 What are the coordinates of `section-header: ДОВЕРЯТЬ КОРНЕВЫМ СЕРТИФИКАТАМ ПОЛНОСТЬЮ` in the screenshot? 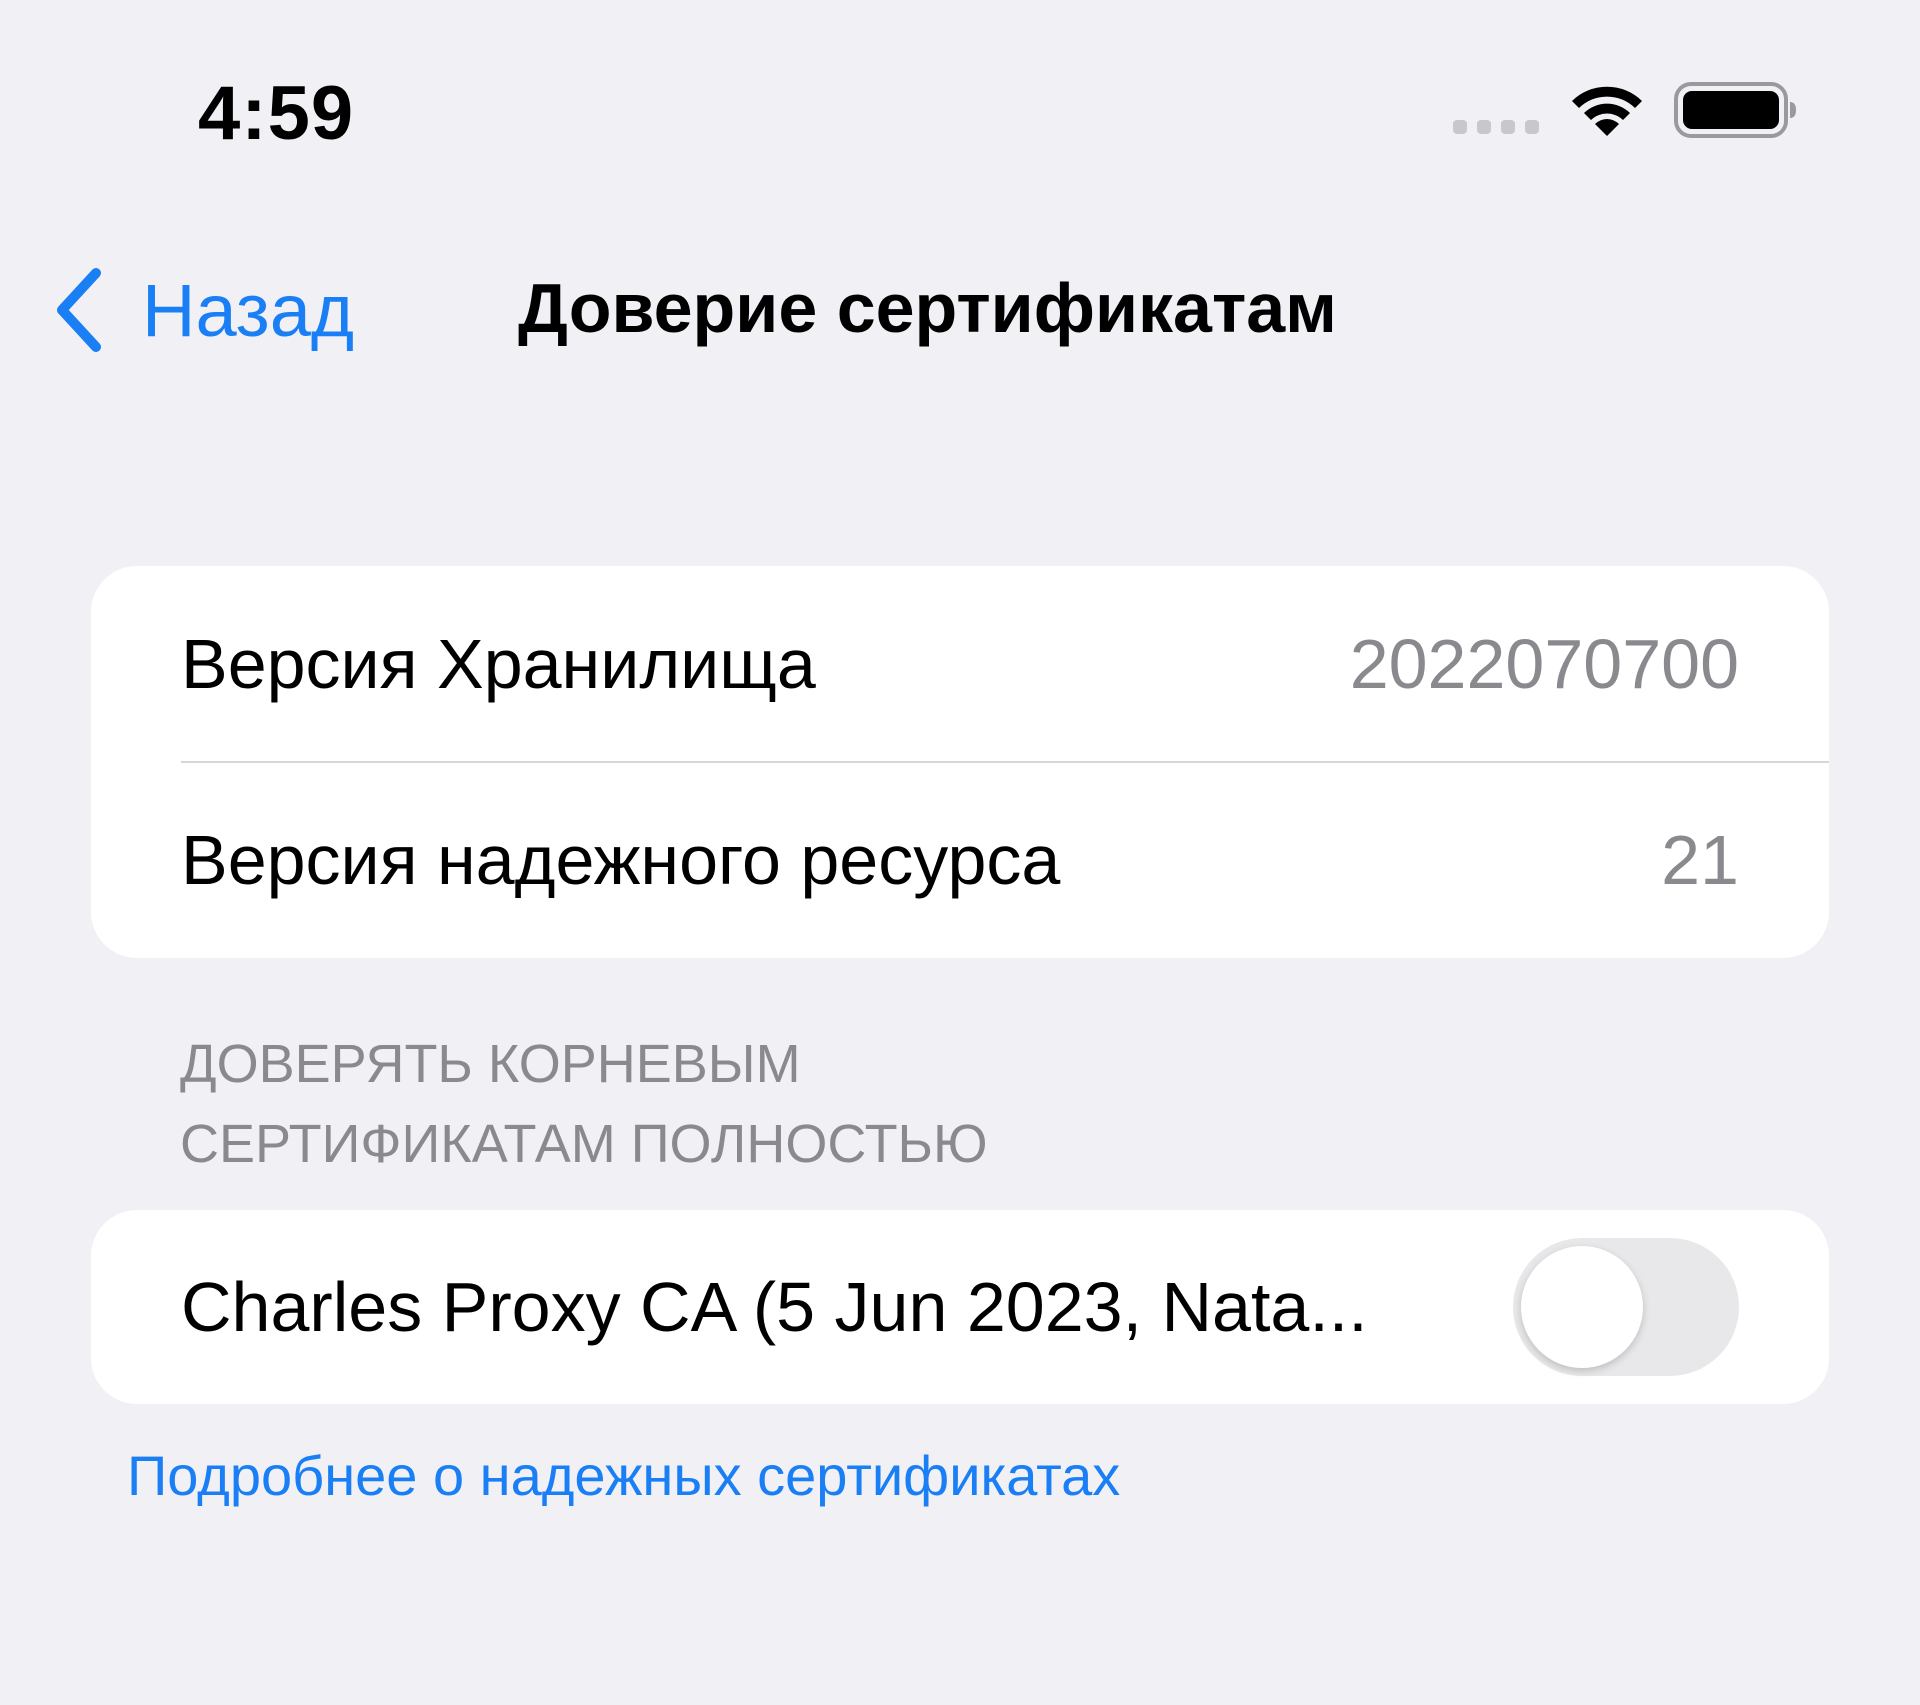 It's located at (780, 1104).